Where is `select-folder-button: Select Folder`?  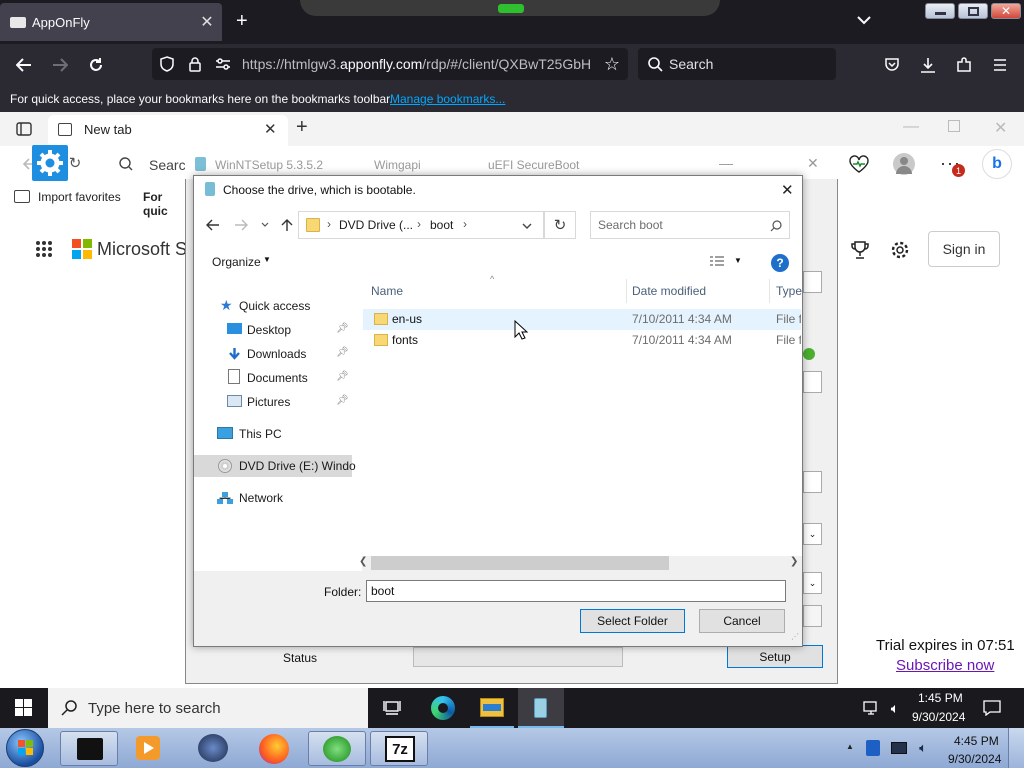
select-folder-button: Select Folder is located at coordinates (632, 621).